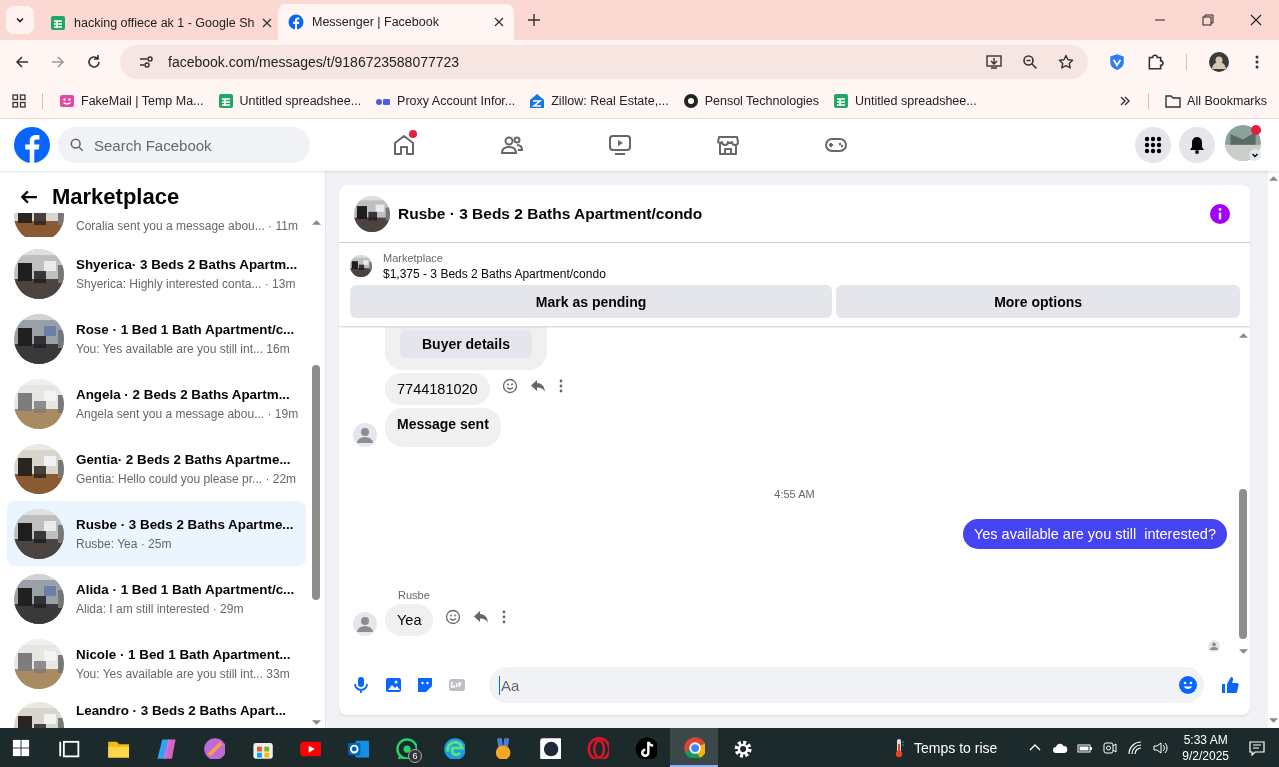  I want to click on buyer-details-button: Buyer details, so click(466, 344).